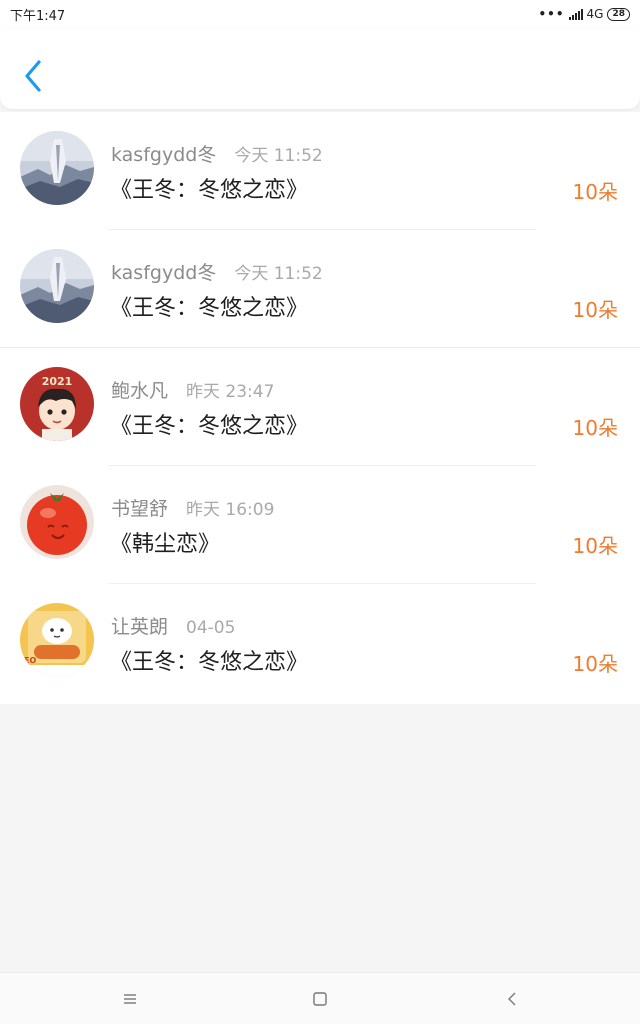 The image size is (640, 1024). I want to click on list-item: 2021 鲍水凡 昨天 23:47 《王冬：冬悠之恋》 10朵, so click(320, 407).